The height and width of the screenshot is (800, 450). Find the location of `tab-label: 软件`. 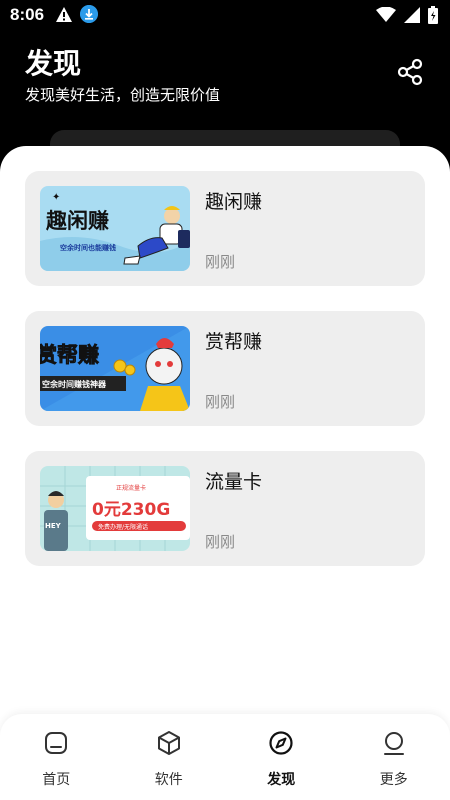

tab-label: 软件 is located at coordinates (168, 780).